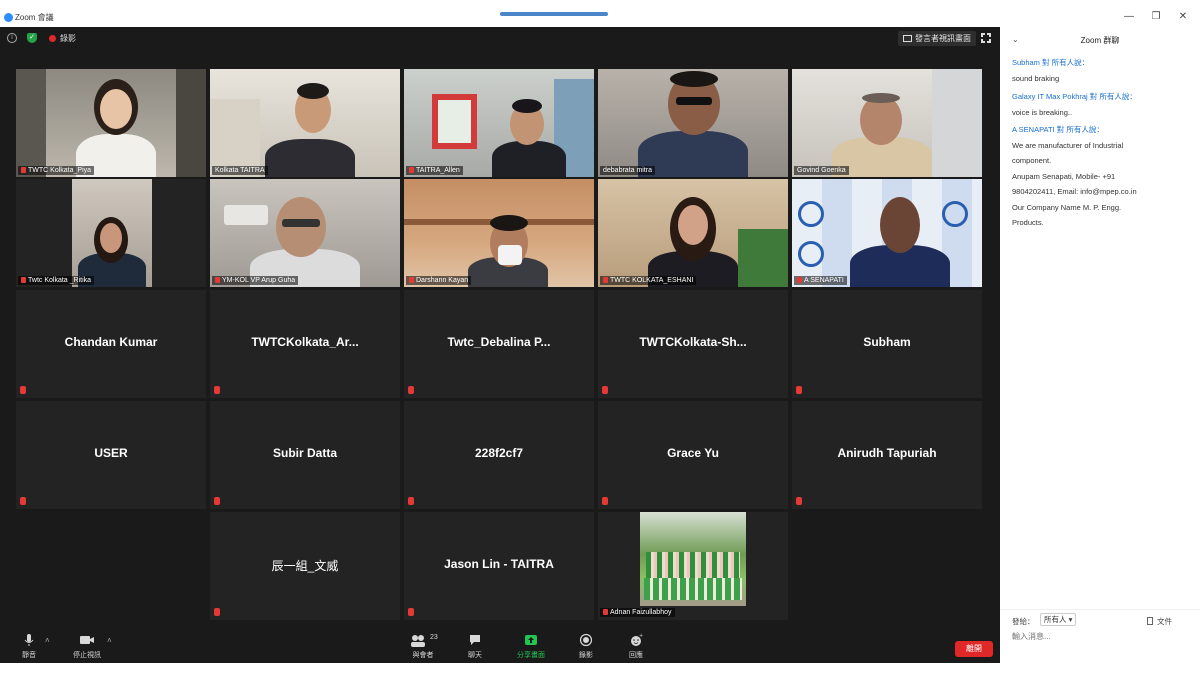 This screenshot has height=675, width=1200. What do you see at coordinates (648, 280) in the screenshot?
I see `participant-name: TWTC KOLKATA_ESHANI` at bounding box center [648, 280].